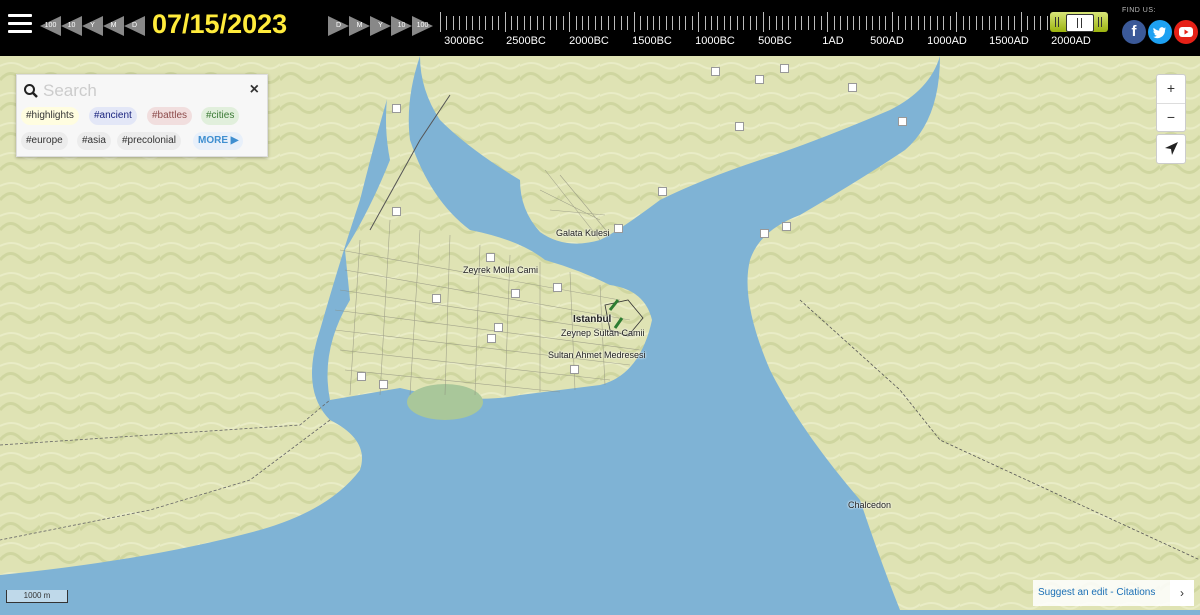 The width and height of the screenshot is (1200, 615). I want to click on locate-button, so click(1171, 149).